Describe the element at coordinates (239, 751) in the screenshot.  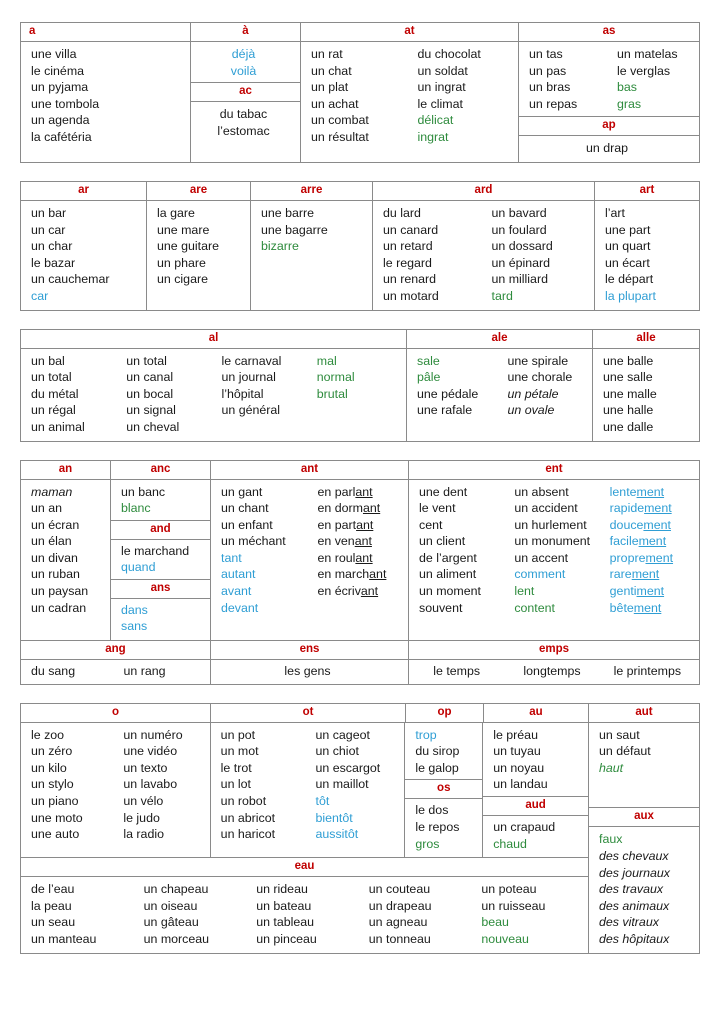
I see `word-item: un mot` at that location.